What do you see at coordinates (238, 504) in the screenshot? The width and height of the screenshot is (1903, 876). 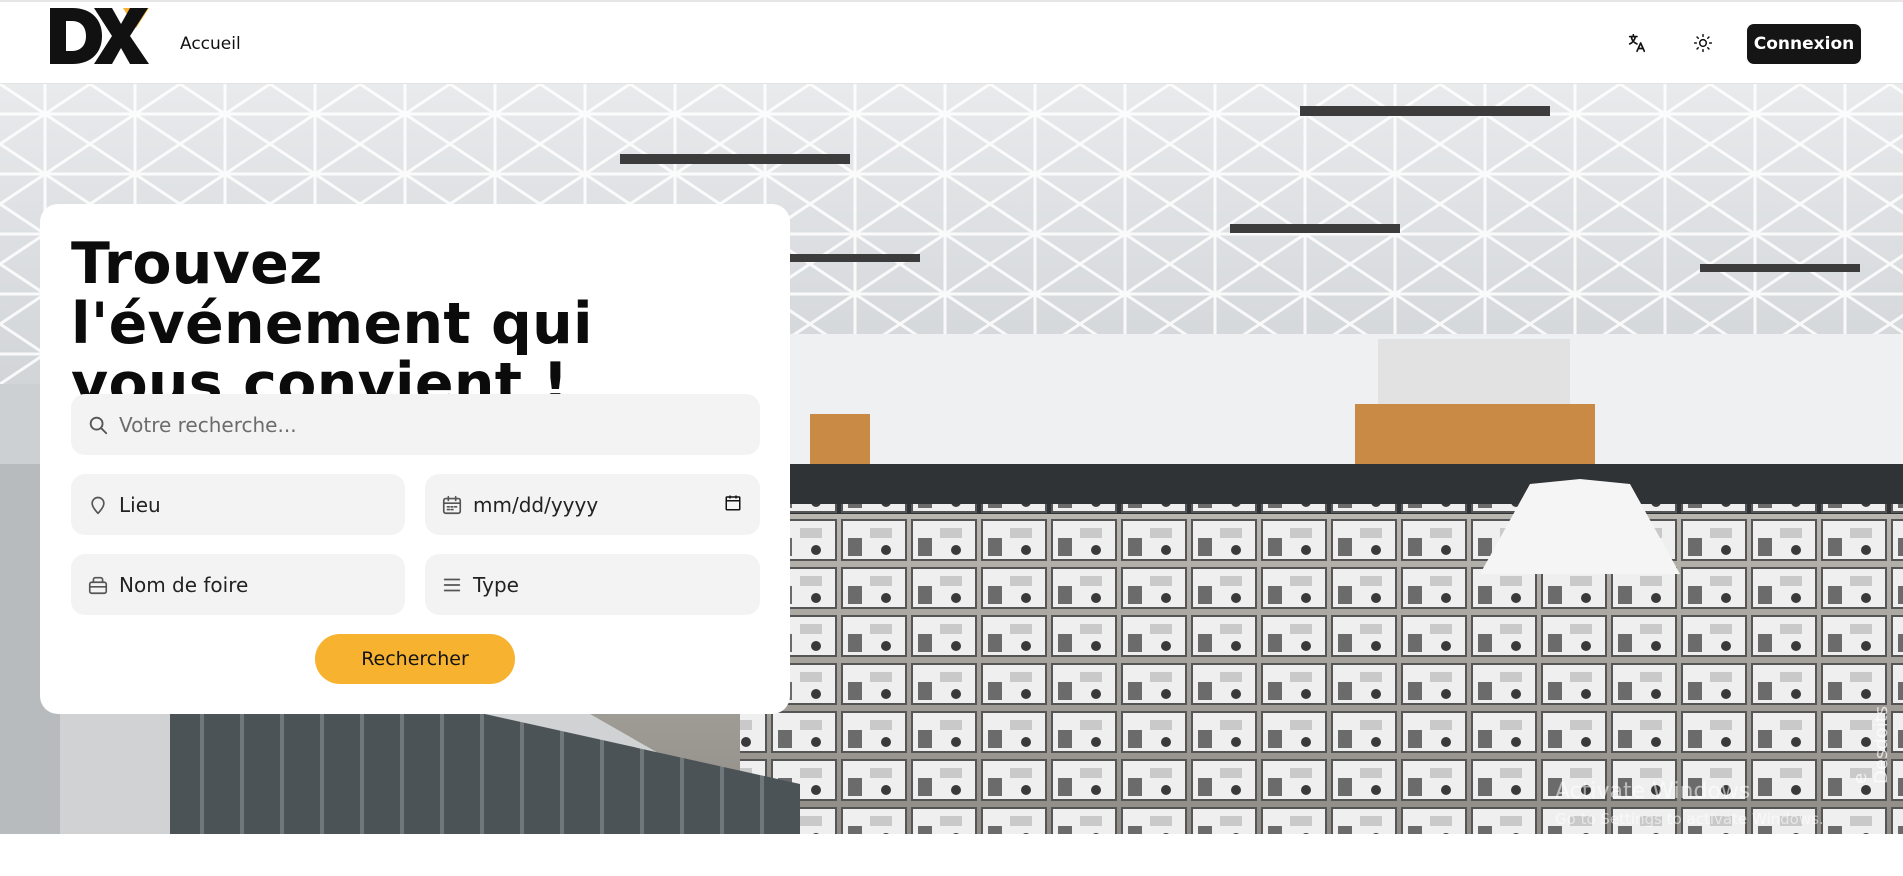 I see `location-input: Lieu` at bounding box center [238, 504].